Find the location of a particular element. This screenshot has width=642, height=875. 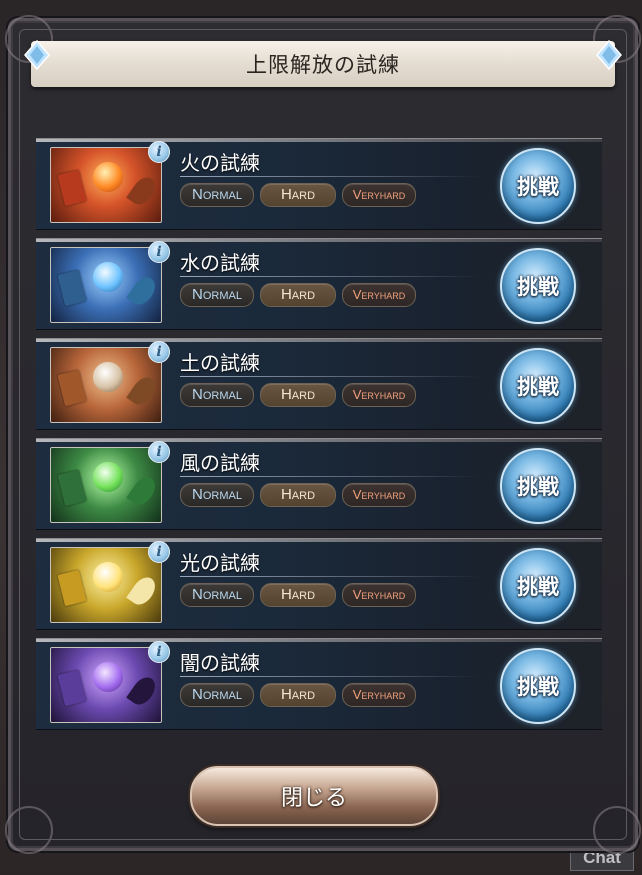

trial-row-earth: i 土の試練 Normal Hard Veryhard 挑戦 is located at coordinates (319, 384).